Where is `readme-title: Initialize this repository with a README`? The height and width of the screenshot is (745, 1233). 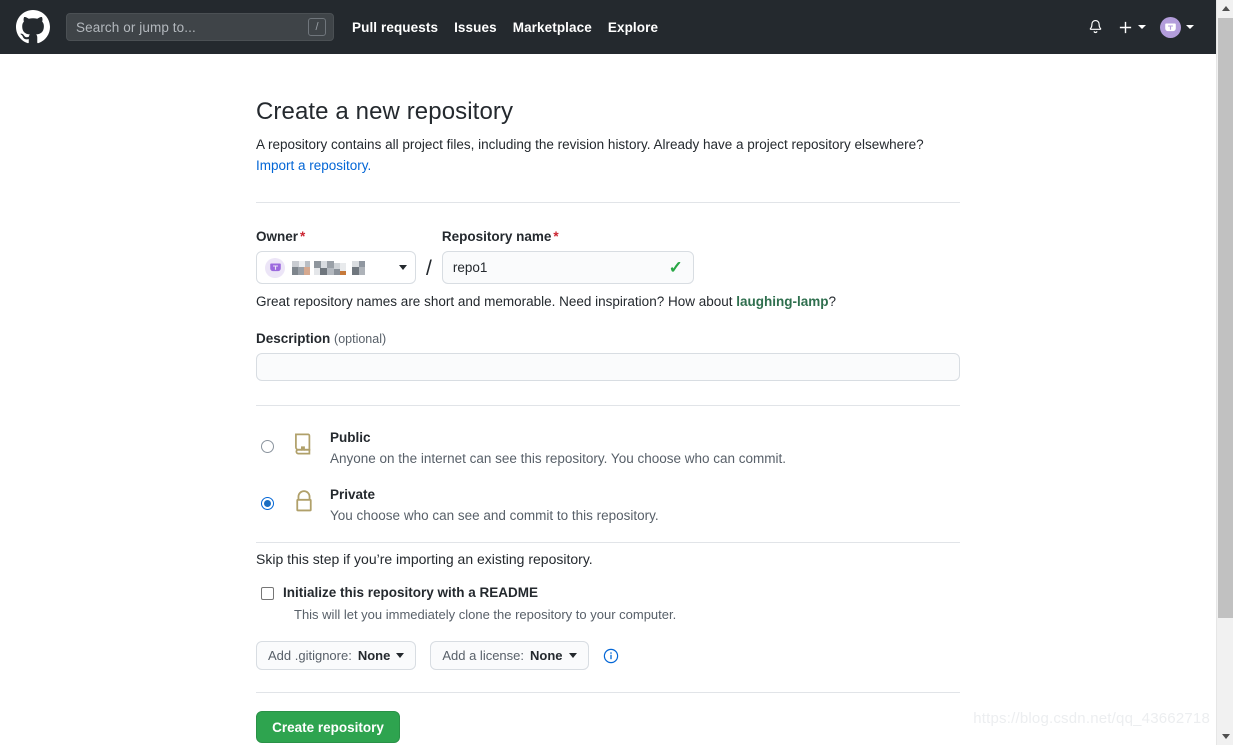
readme-title: Initialize this repository with a README is located at coordinates (411, 592).